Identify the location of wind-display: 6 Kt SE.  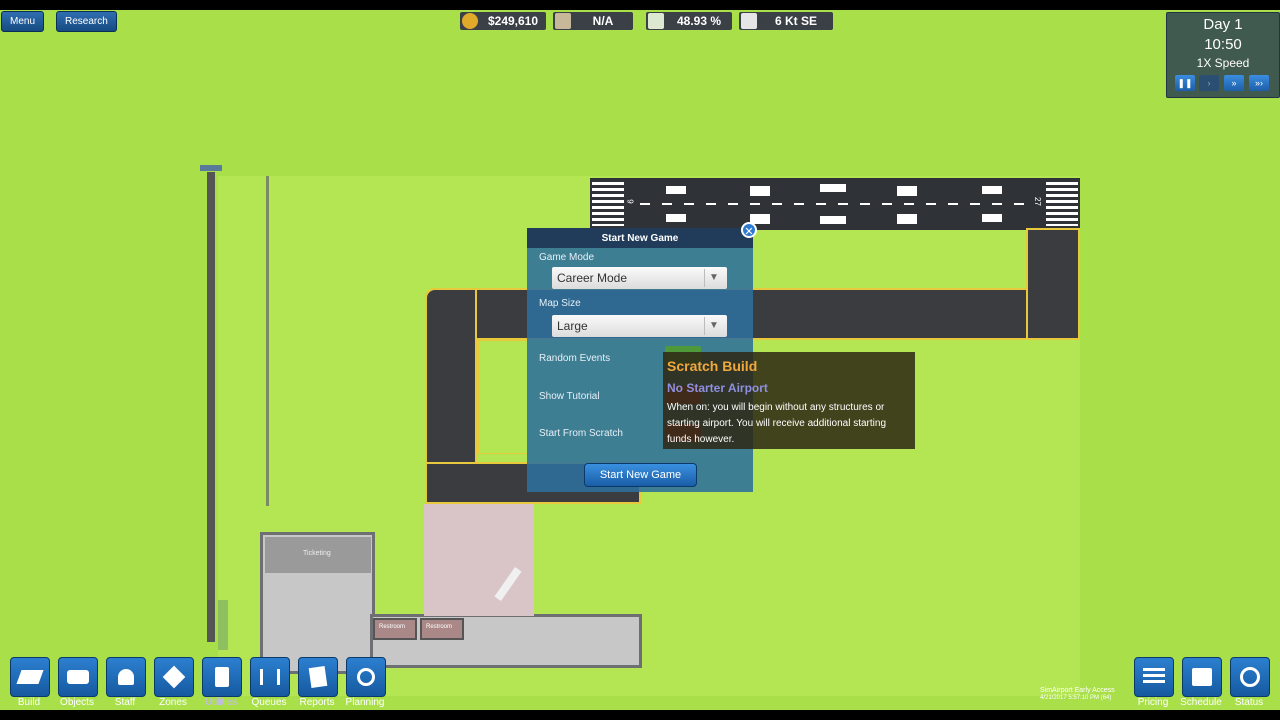
(786, 21).